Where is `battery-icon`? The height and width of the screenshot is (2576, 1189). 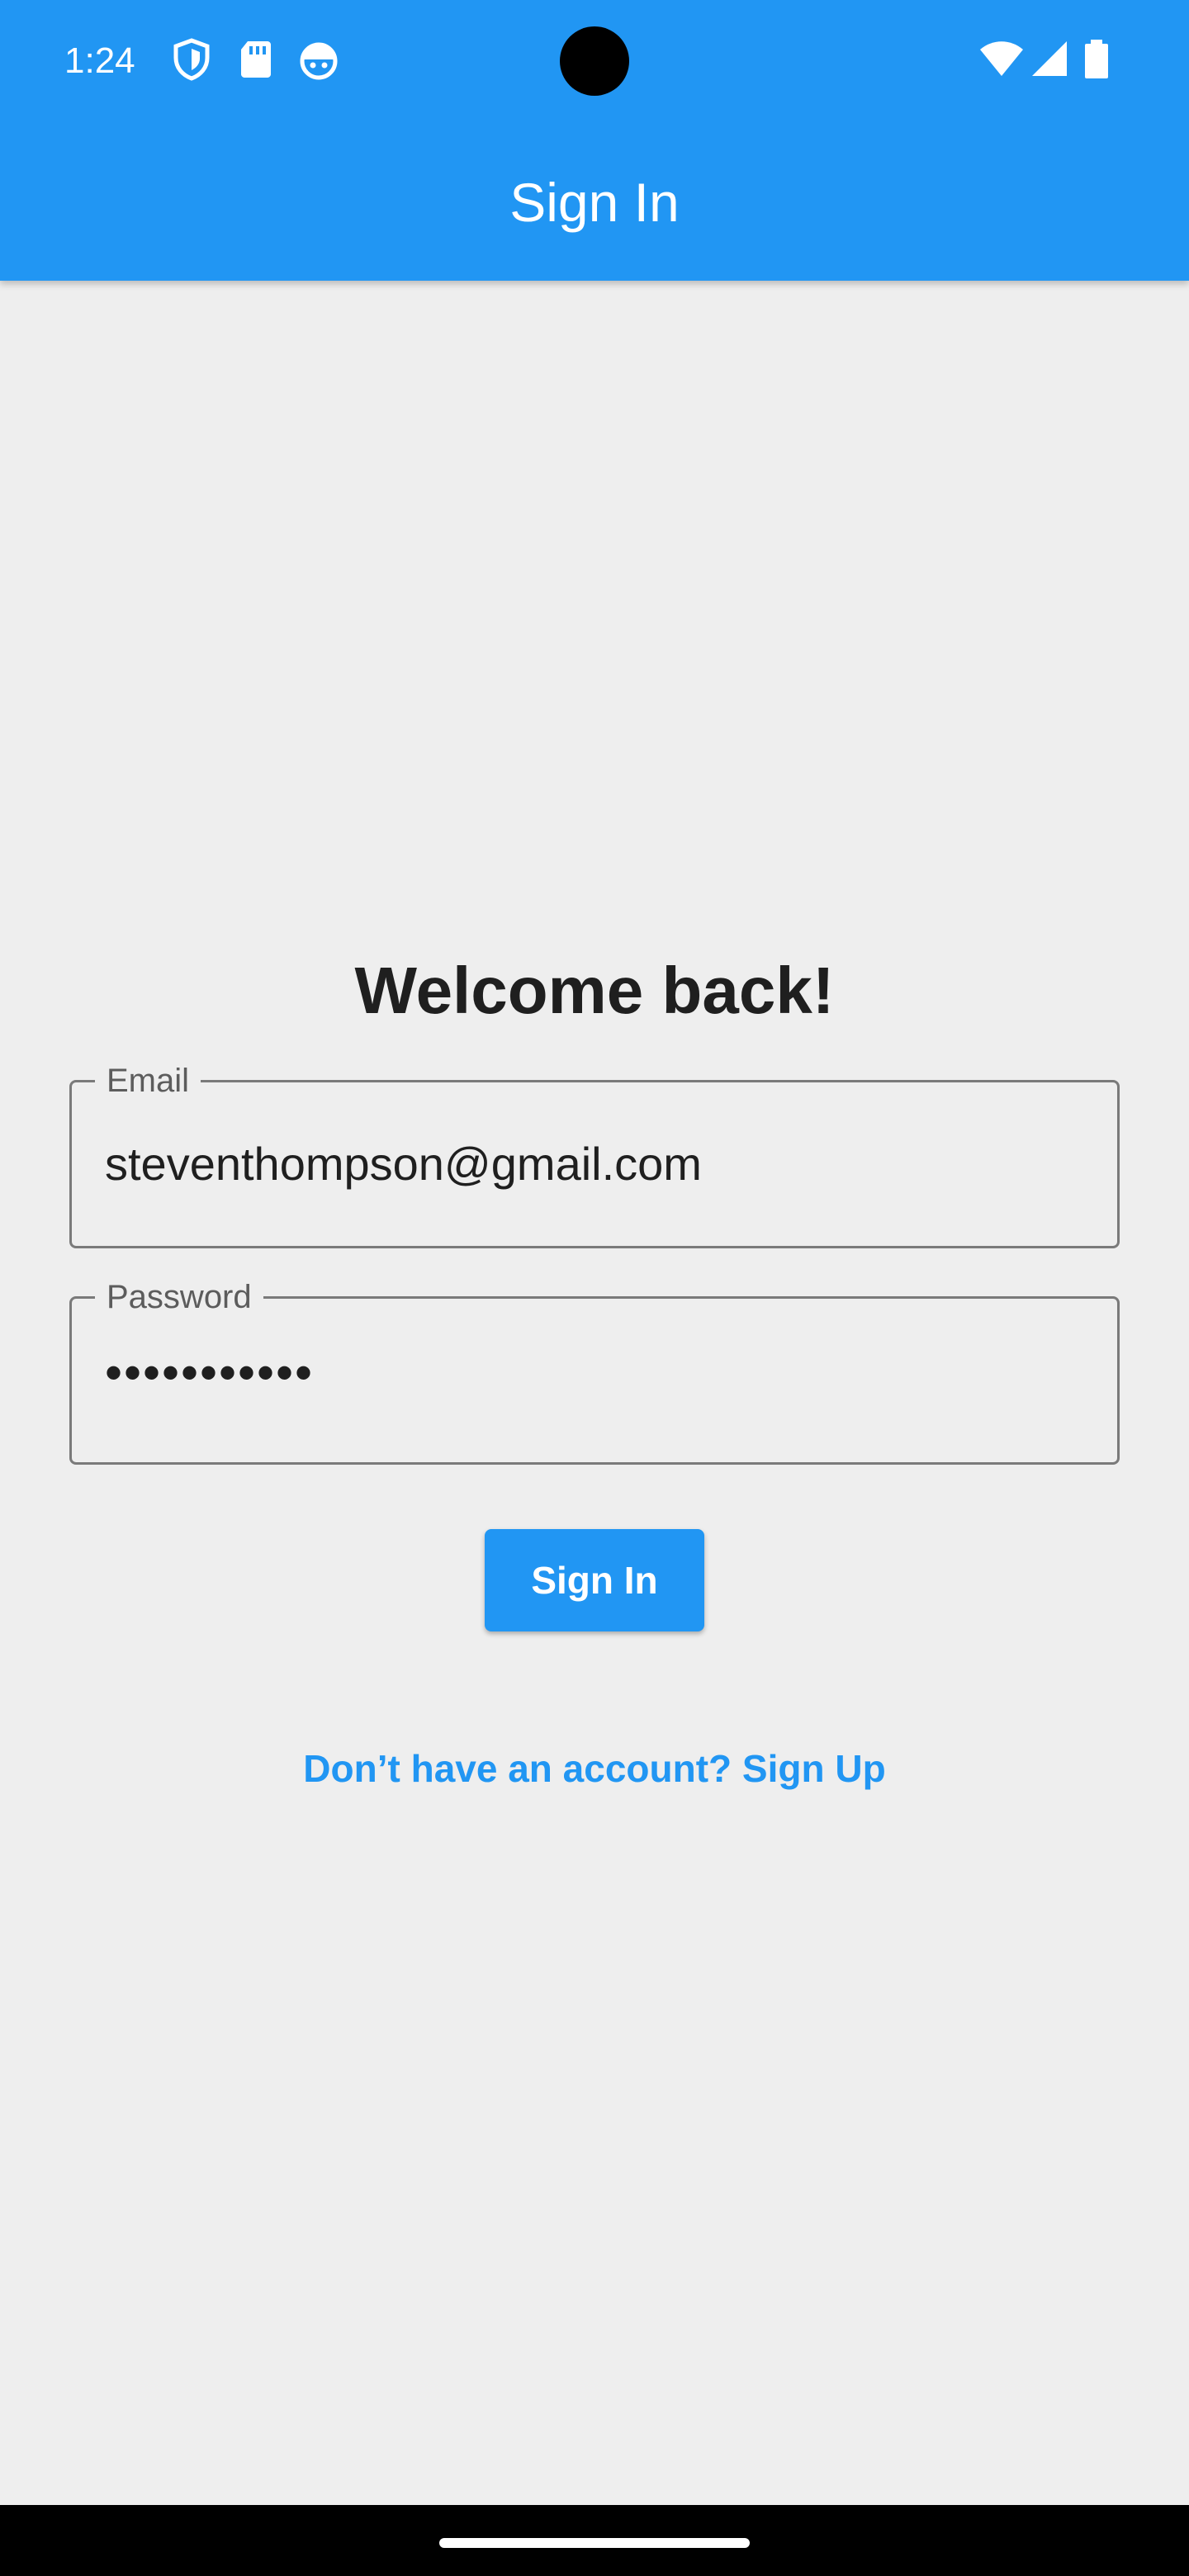
battery-icon is located at coordinates (1096, 59).